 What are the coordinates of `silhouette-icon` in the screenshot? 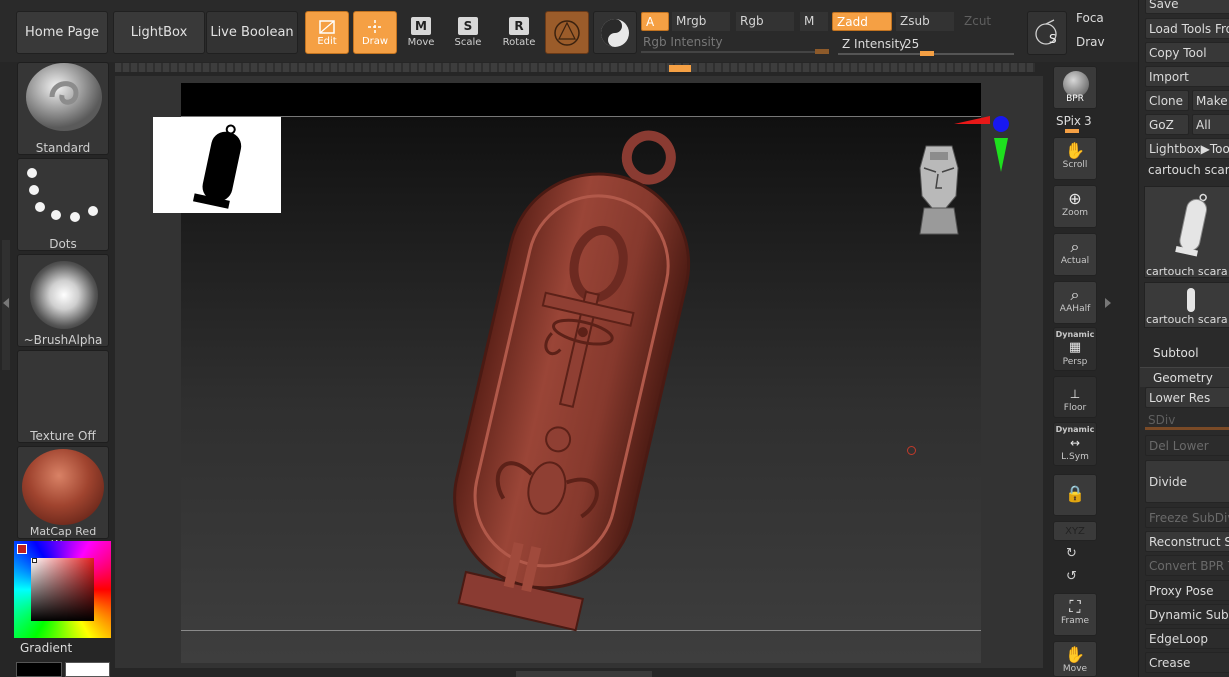 It's located at (217, 166).